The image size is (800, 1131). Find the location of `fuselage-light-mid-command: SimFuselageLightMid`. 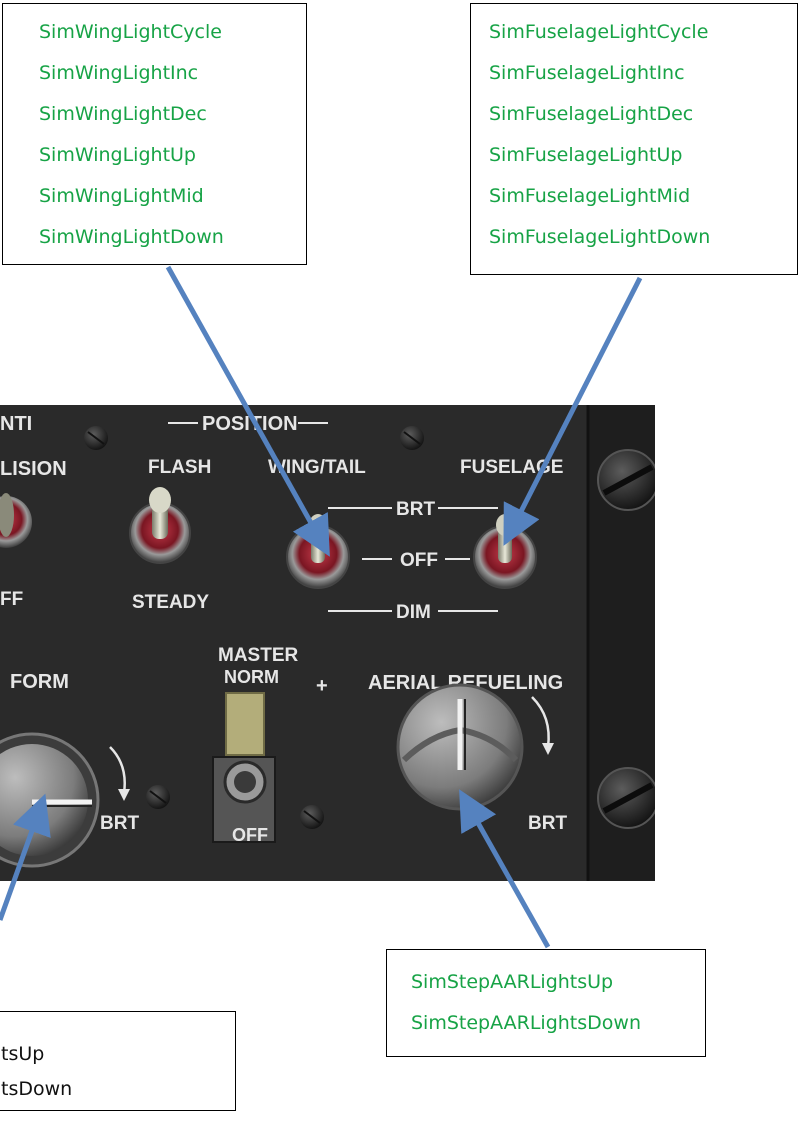

fuselage-light-mid-command: SimFuselageLightMid is located at coordinates (590, 196).